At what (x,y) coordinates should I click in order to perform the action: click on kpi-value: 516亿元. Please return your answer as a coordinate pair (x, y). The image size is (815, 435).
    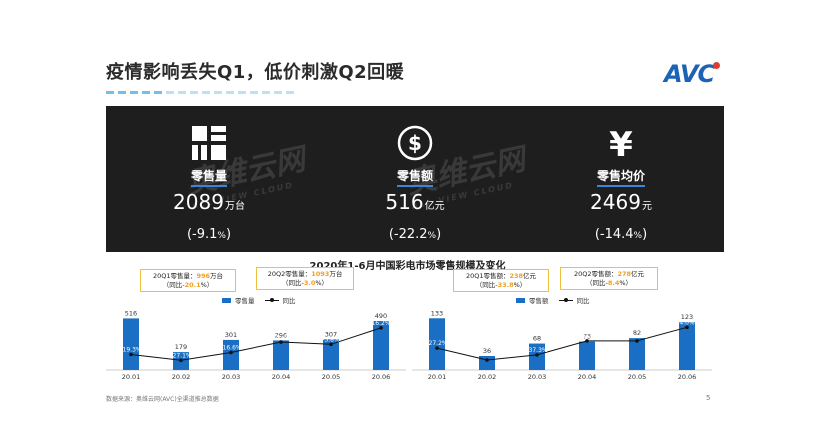
    Looking at the image, I should click on (415, 202).